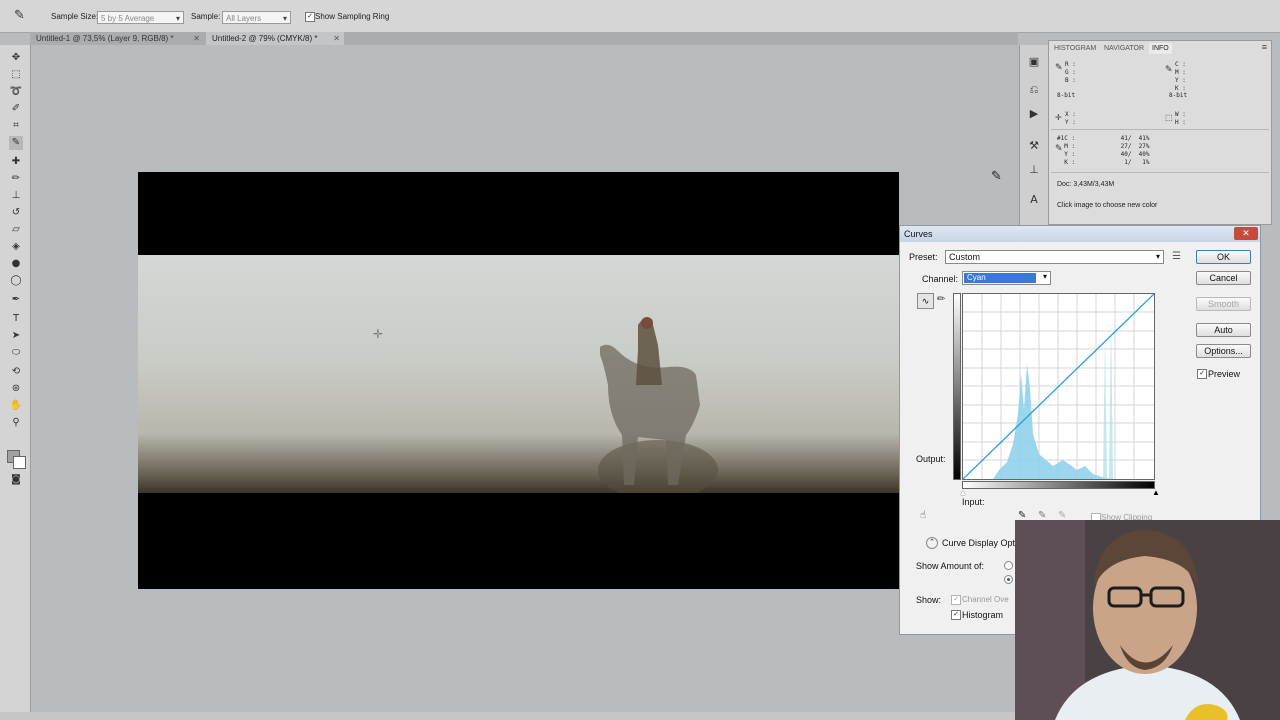 Image resolution: width=1280 pixels, height=720 pixels. What do you see at coordinates (16, 143) in the screenshot?
I see `eyedropper-tool-icon: ✎` at bounding box center [16, 143].